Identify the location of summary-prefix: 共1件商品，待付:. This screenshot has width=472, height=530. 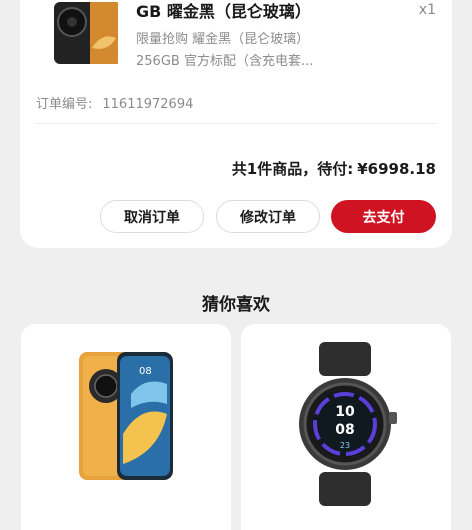
(292, 169).